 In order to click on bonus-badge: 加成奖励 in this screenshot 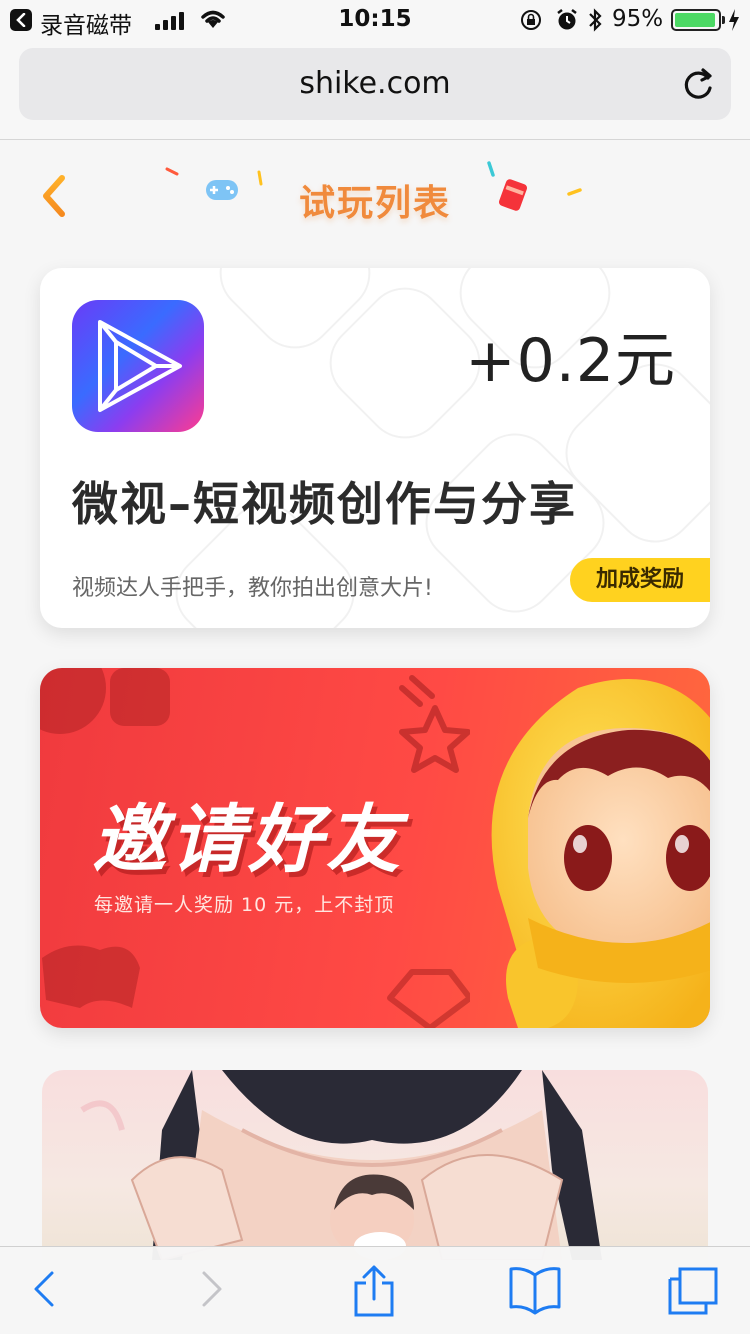, I will do `click(640, 580)`.